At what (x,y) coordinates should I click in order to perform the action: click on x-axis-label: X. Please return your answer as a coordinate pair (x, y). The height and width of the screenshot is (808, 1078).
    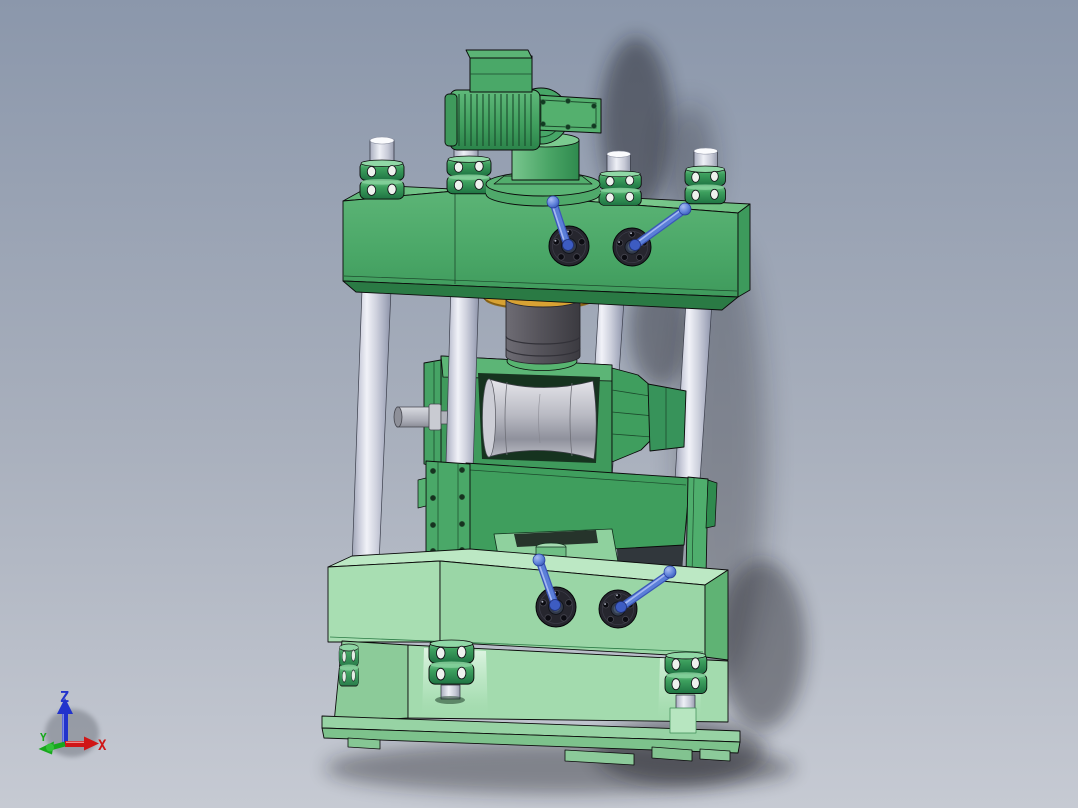
    Looking at the image, I should click on (102, 746).